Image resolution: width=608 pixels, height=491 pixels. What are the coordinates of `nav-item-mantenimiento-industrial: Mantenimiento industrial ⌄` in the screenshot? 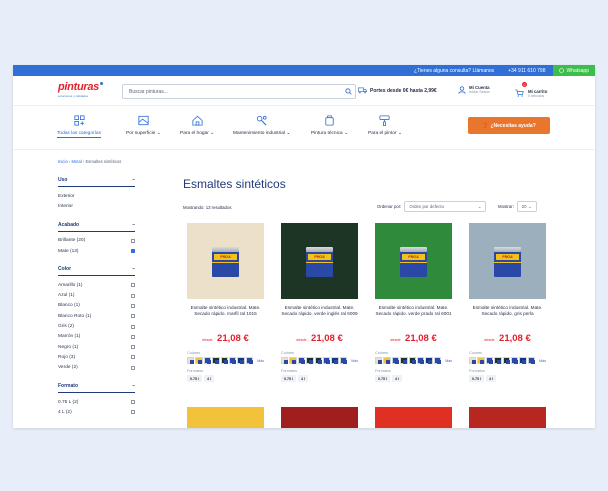 It's located at (261, 125).